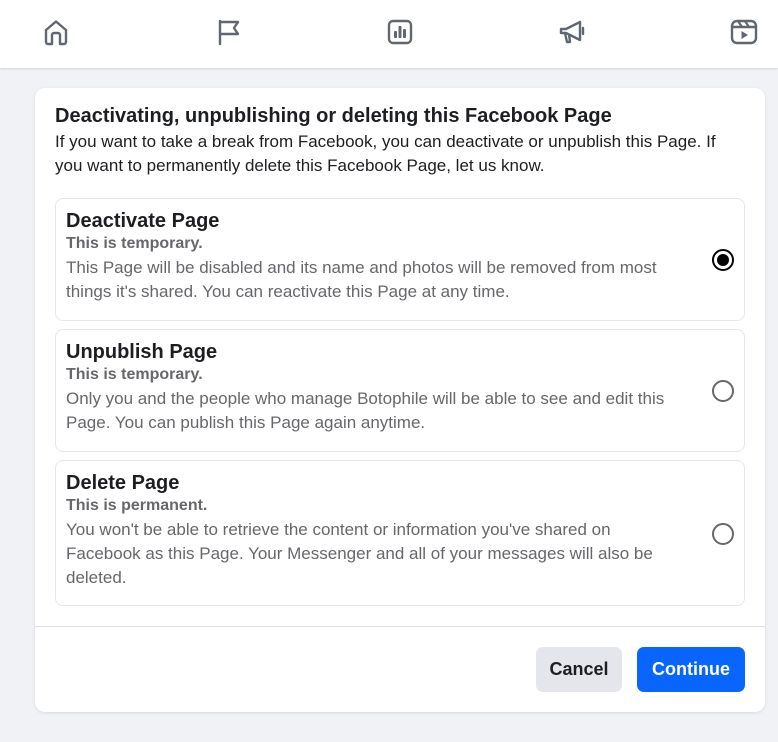 This screenshot has width=778, height=742. I want to click on pages-nav-button, so click(228, 32).